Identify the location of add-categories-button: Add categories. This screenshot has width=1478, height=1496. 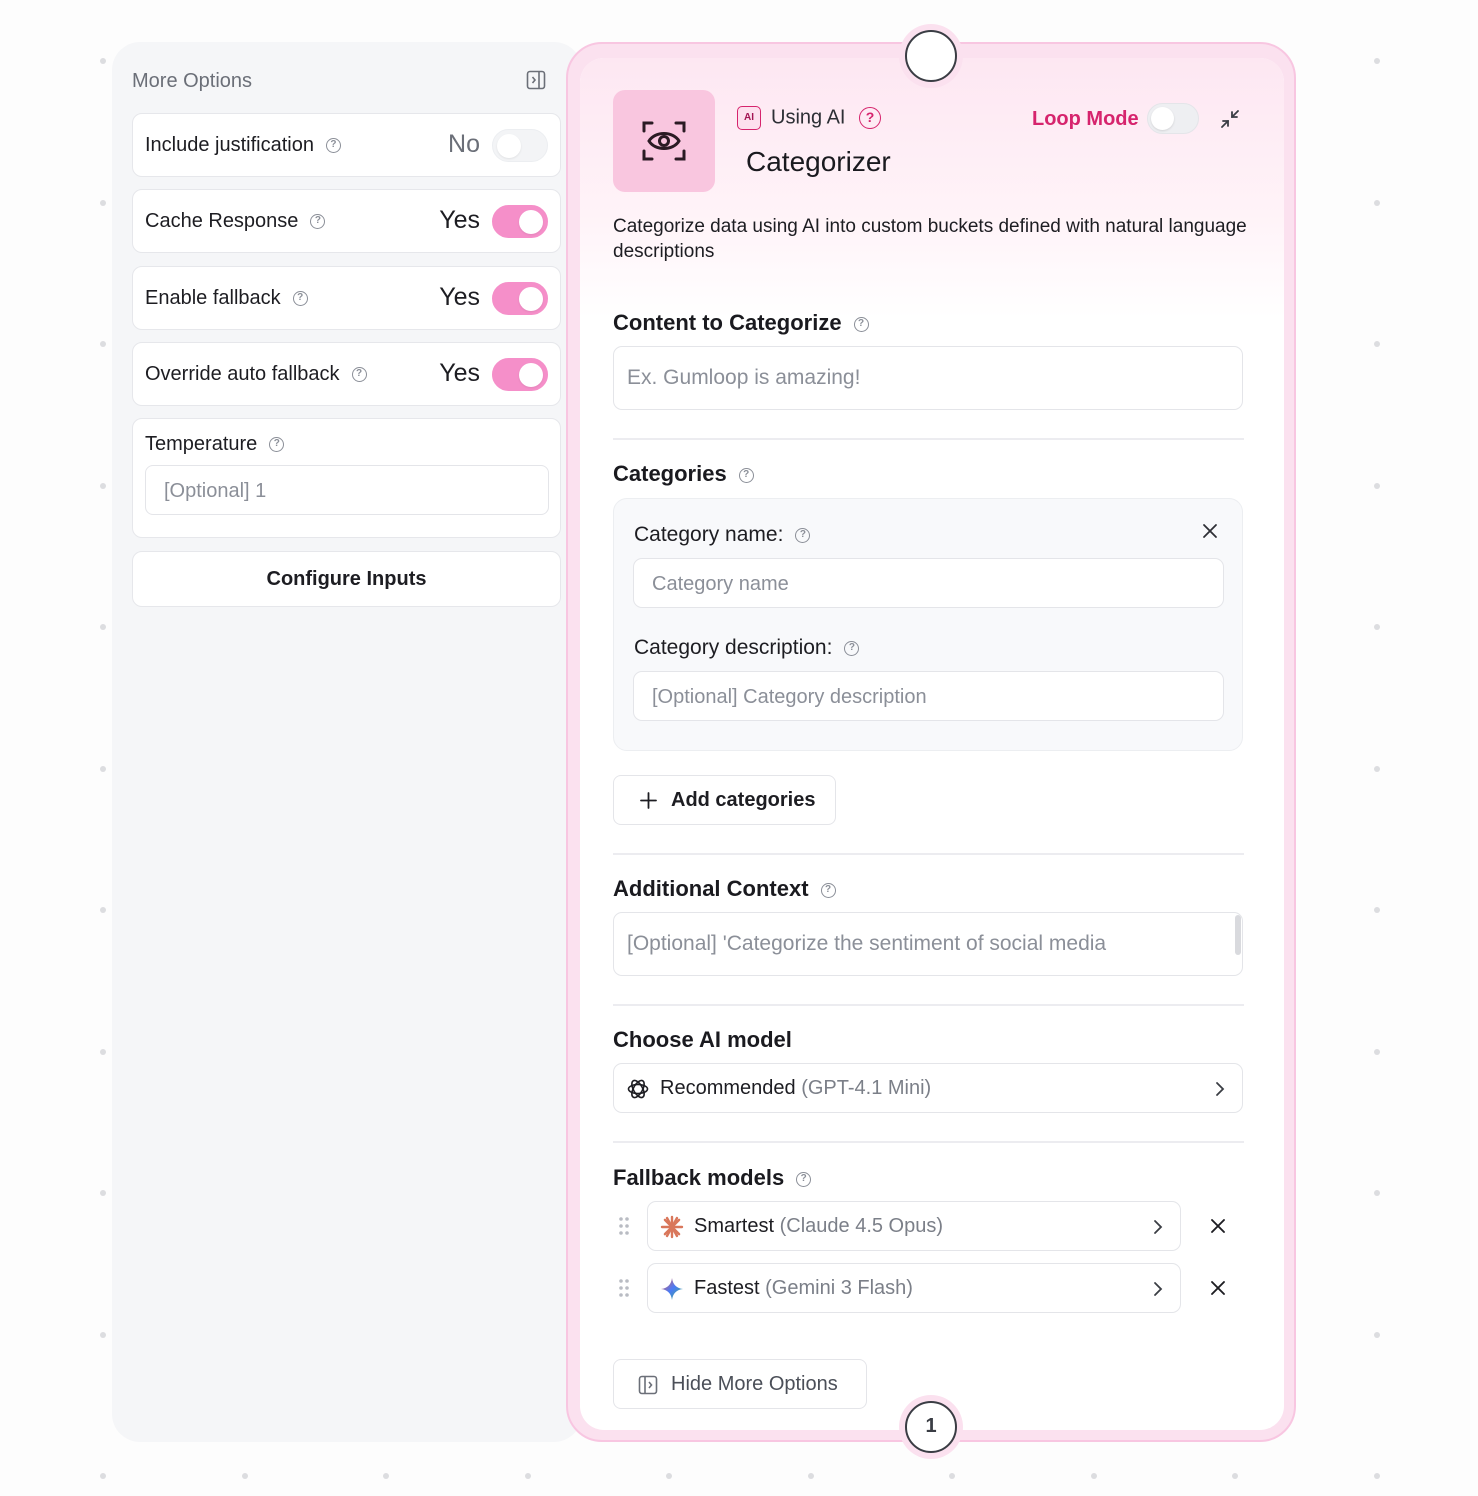
(724, 800).